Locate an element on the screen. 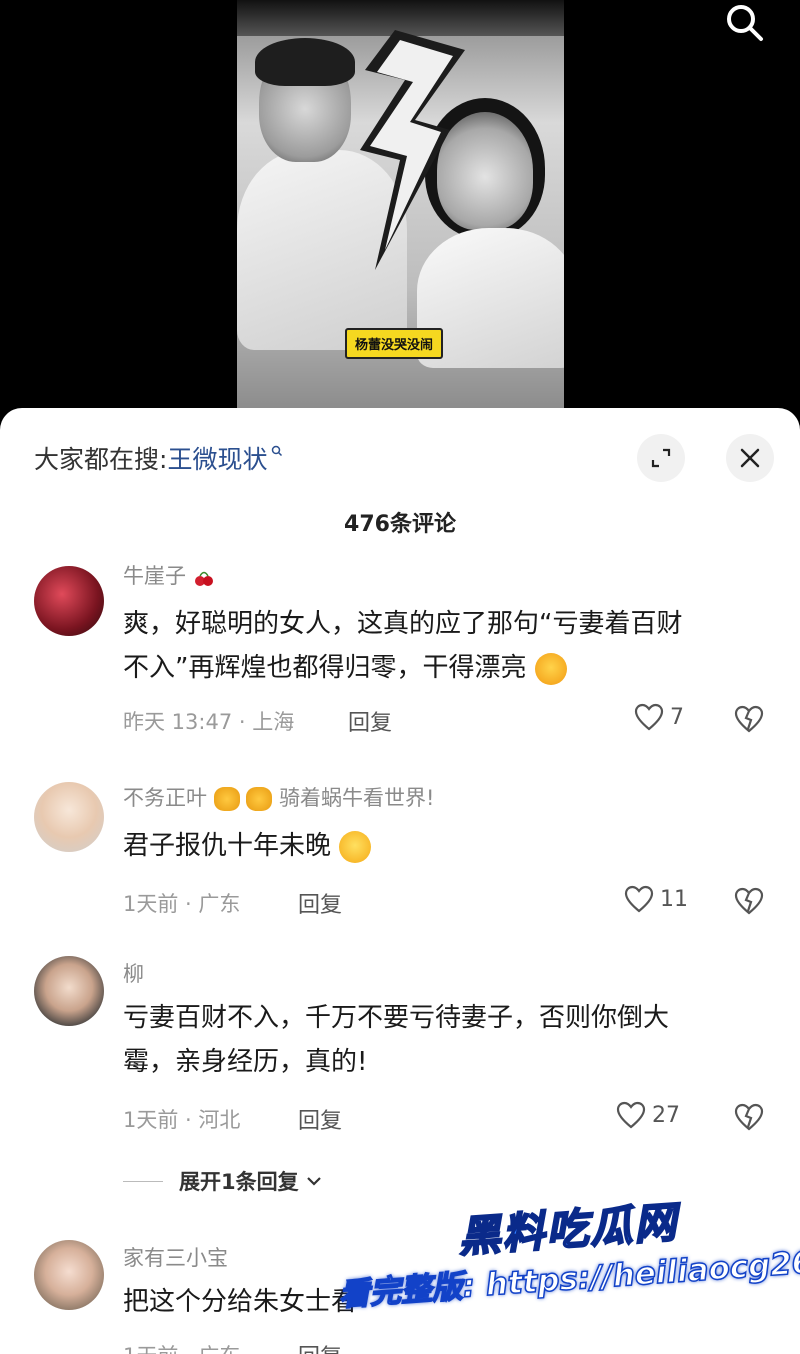 The height and width of the screenshot is (1354, 800). comment-username: 牛崖子 is located at coordinates (169, 575).